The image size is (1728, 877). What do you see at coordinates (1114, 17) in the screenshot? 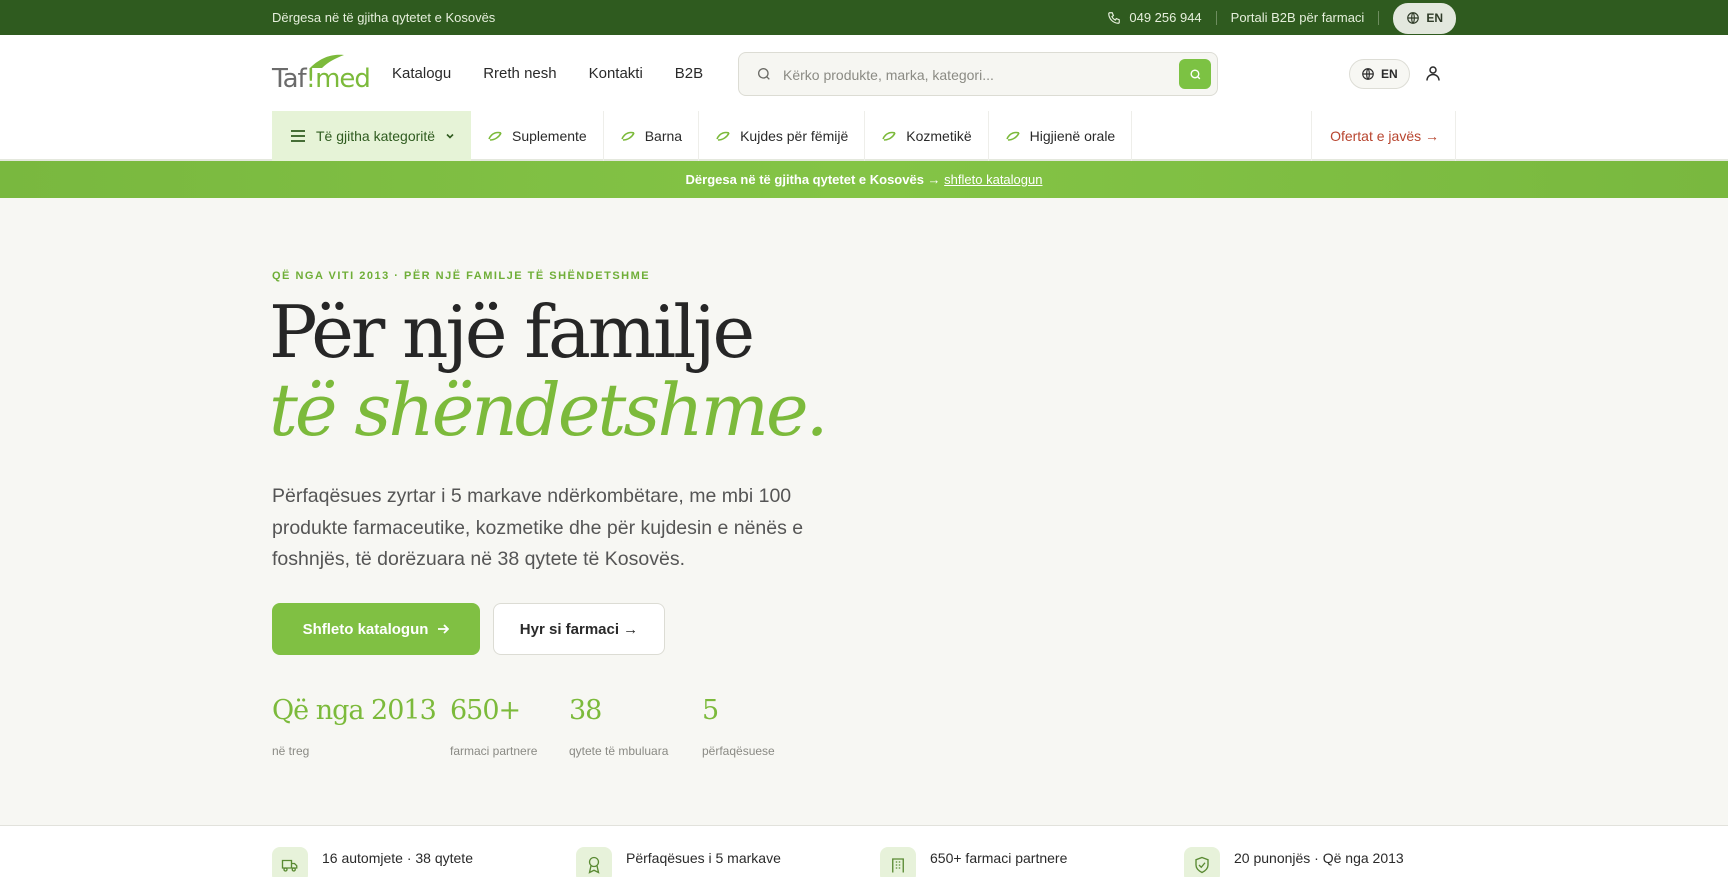
I see `phone-icon` at bounding box center [1114, 17].